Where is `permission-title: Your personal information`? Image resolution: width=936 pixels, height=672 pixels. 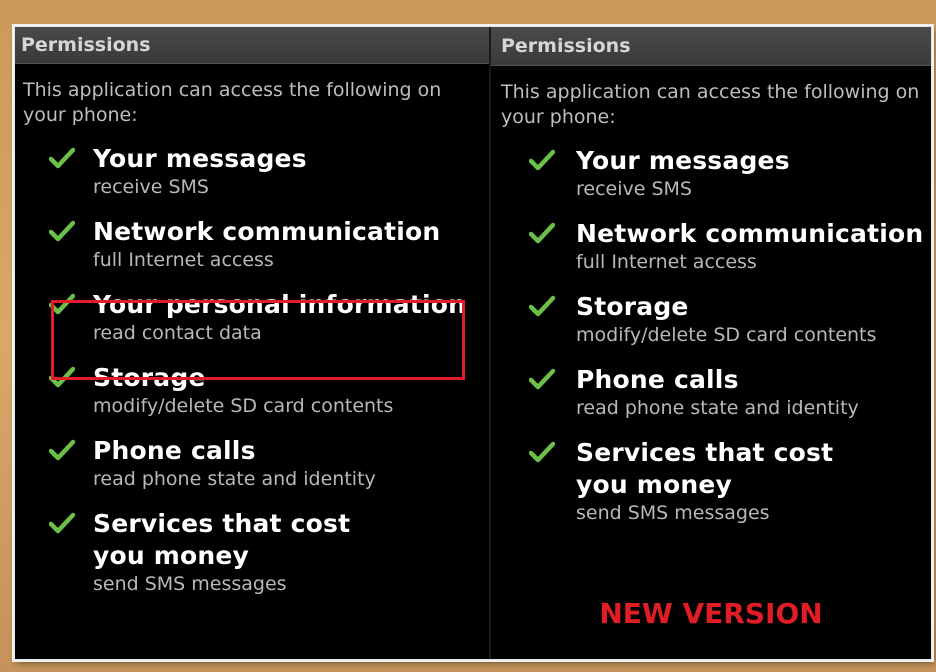
permission-title: Your personal information is located at coordinates (280, 304).